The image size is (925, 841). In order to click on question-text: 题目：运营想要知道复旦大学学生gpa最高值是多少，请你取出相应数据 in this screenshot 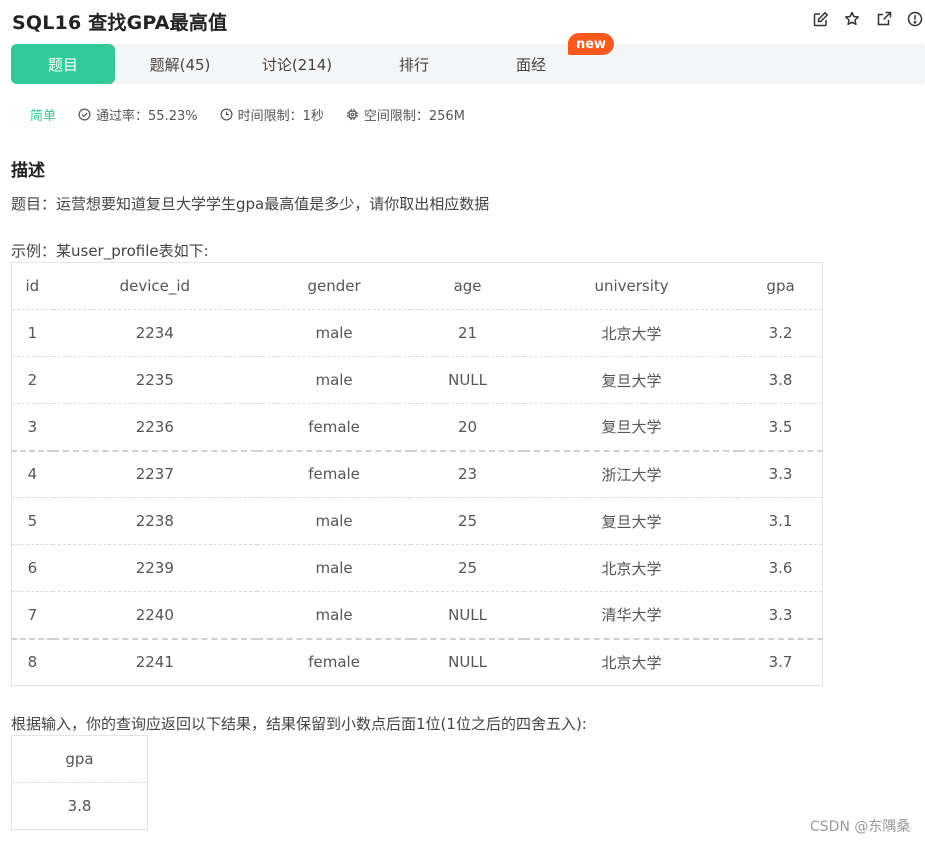, I will do `click(250, 204)`.